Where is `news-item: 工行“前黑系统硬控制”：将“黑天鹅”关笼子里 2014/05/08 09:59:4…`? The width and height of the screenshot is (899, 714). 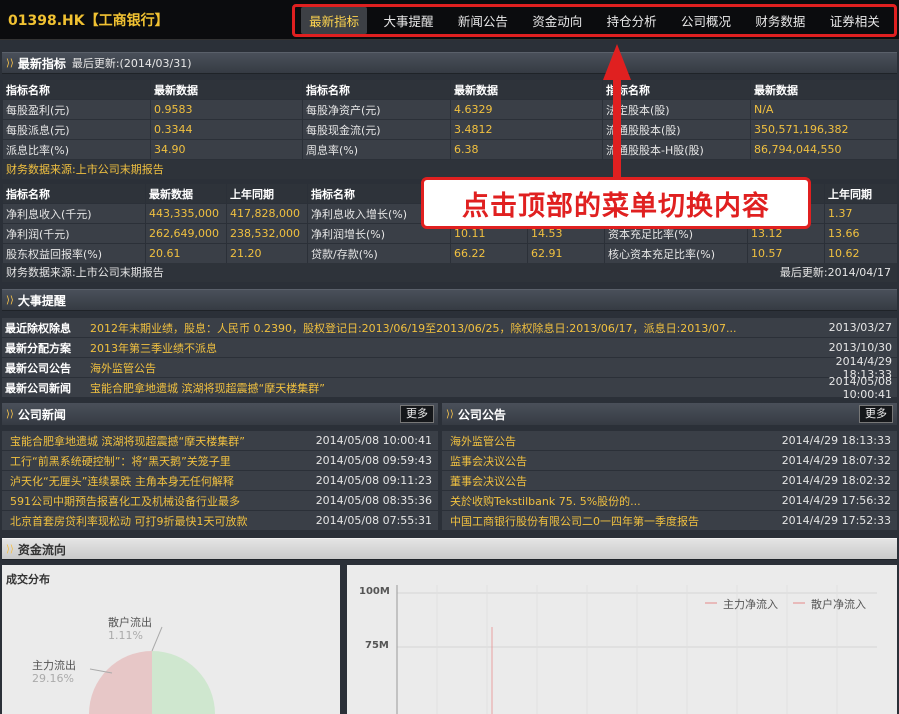
news-item: 工行“前黑系统硬控制”：将“黑天鹅”关笼子里 2014/05/08 09:59:4… is located at coordinates (220, 461).